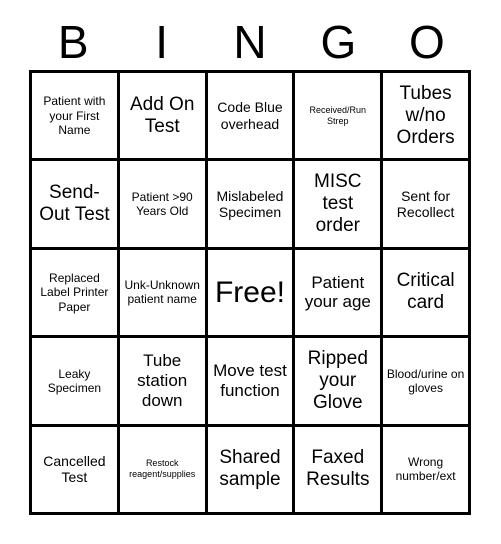 The image size is (501, 544). I want to click on bingo-cell: Patient your age, so click(339, 294).